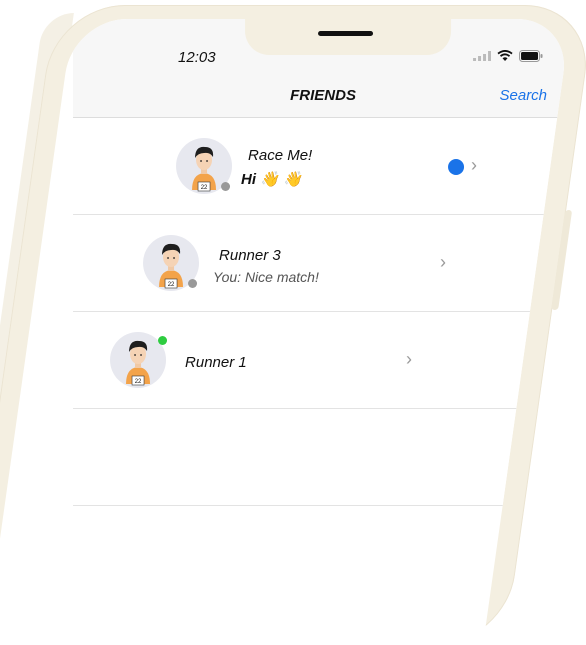  What do you see at coordinates (322, 360) in the screenshot?
I see `friend-row: 22 Runner 1 ›` at bounding box center [322, 360].